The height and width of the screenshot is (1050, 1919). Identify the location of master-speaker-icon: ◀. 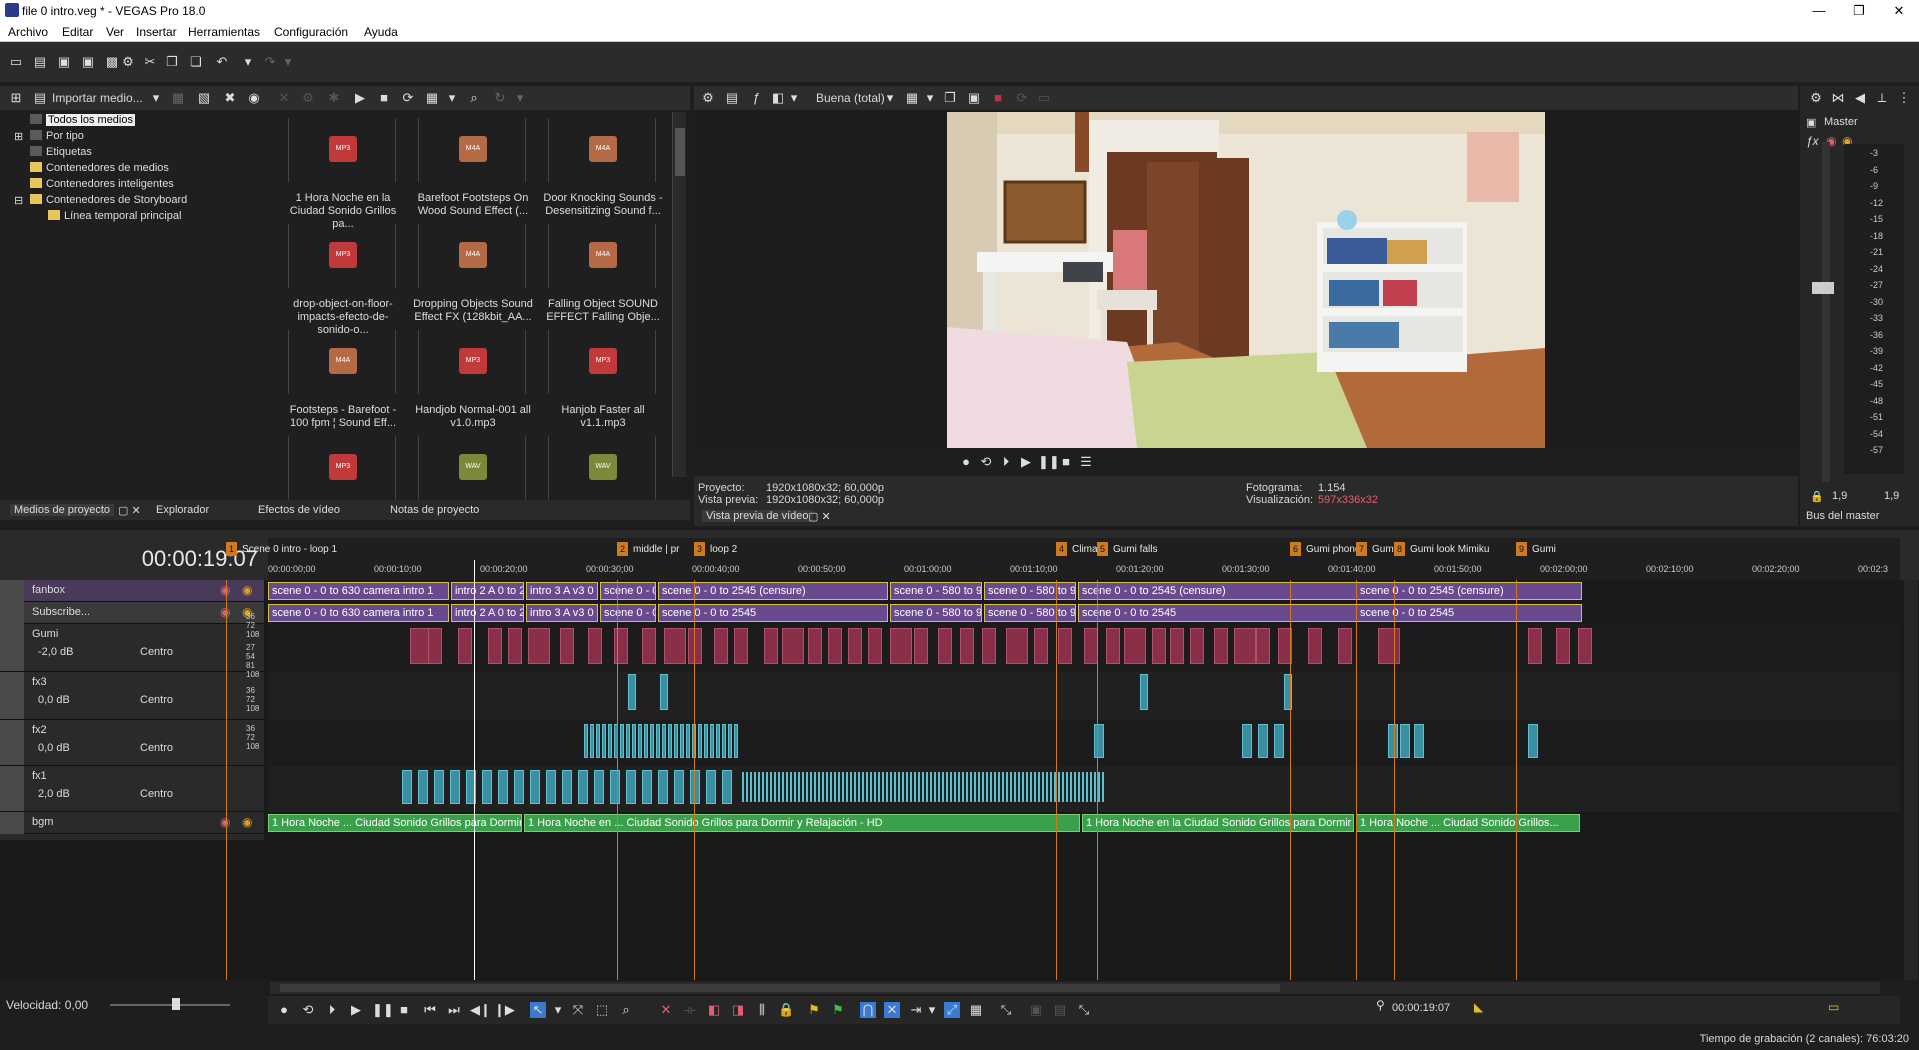
(1860, 98).